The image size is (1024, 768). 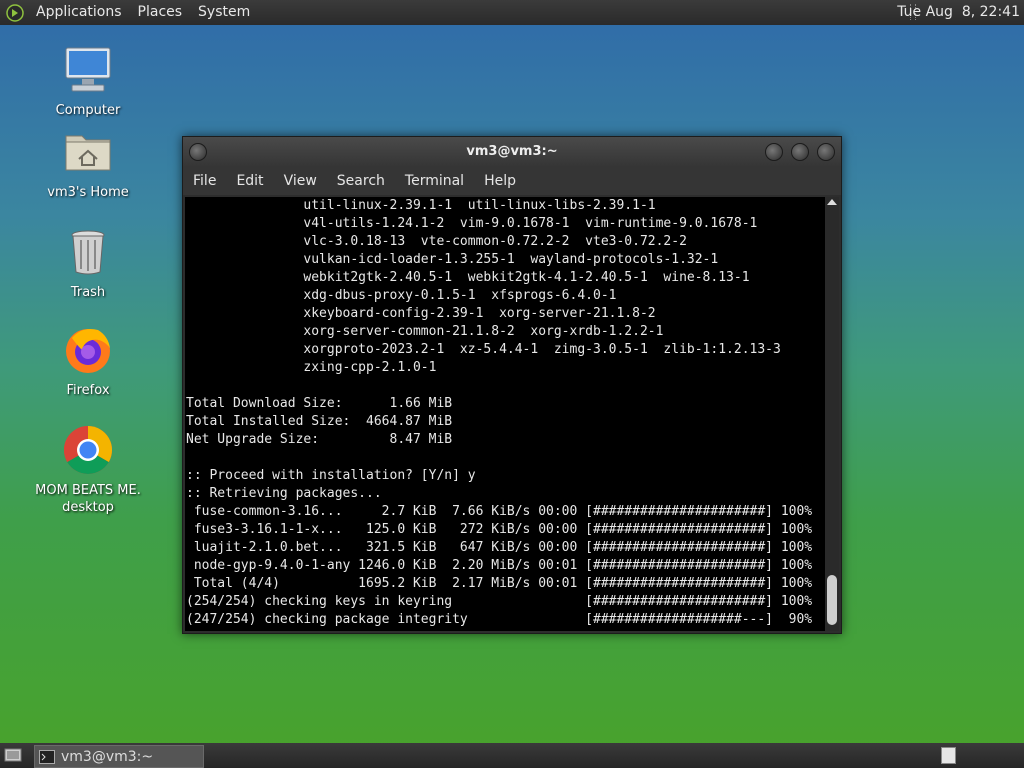 I want to click on home-folder-icon, so click(x=88, y=153).